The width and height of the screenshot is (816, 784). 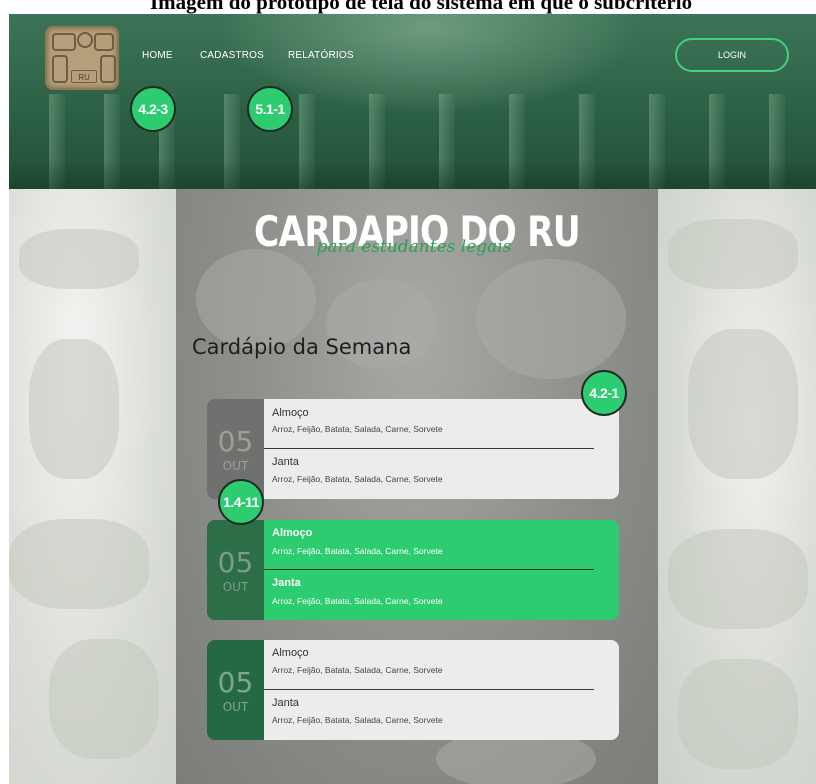 What do you see at coordinates (414, 247) in the screenshot?
I see `brand-tagline: para estudantes legais` at bounding box center [414, 247].